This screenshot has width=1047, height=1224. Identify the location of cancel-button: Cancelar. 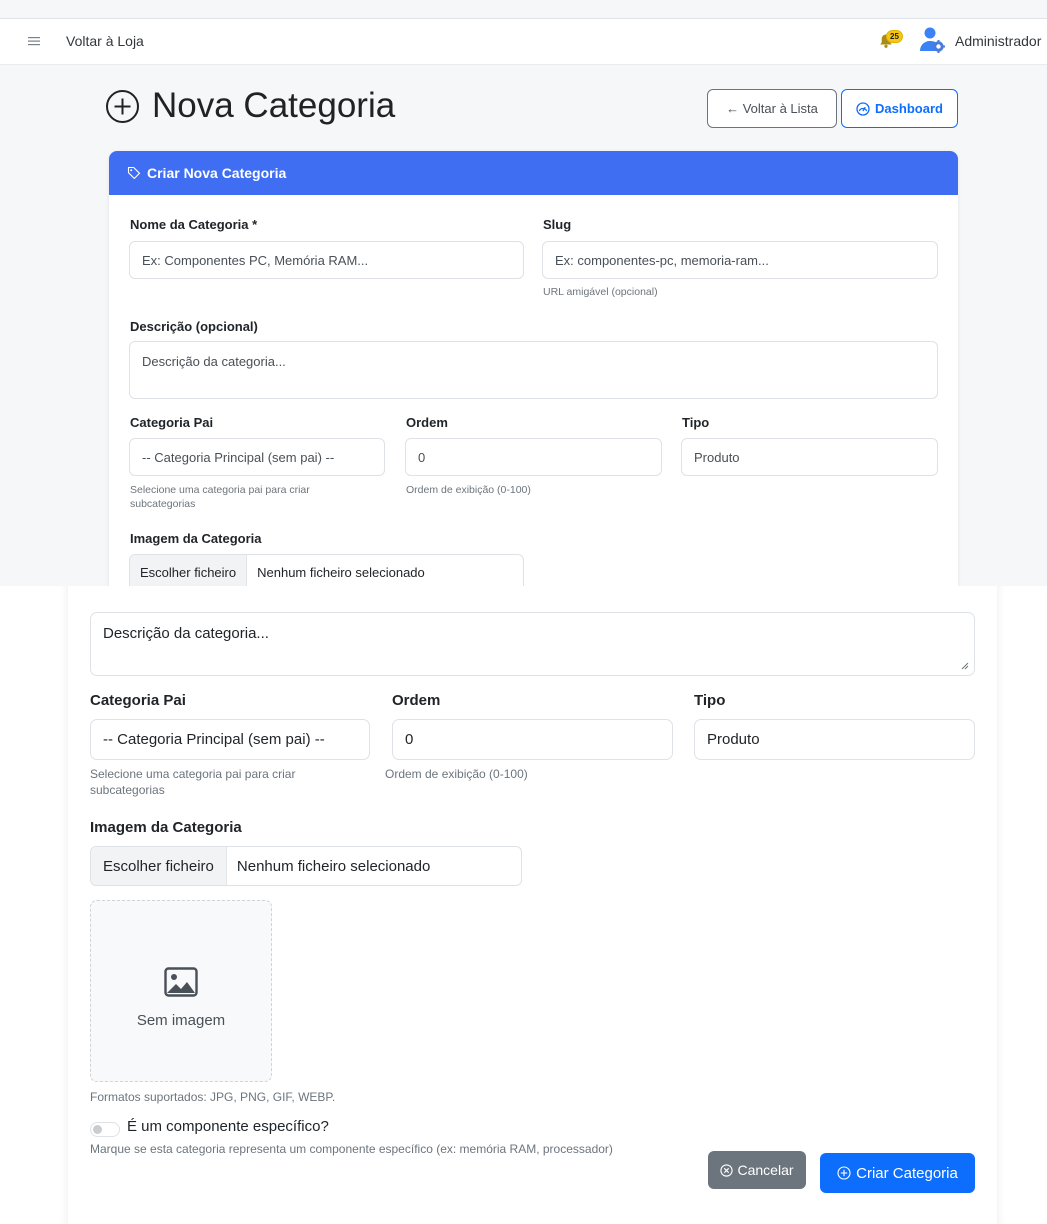
(757, 1170).